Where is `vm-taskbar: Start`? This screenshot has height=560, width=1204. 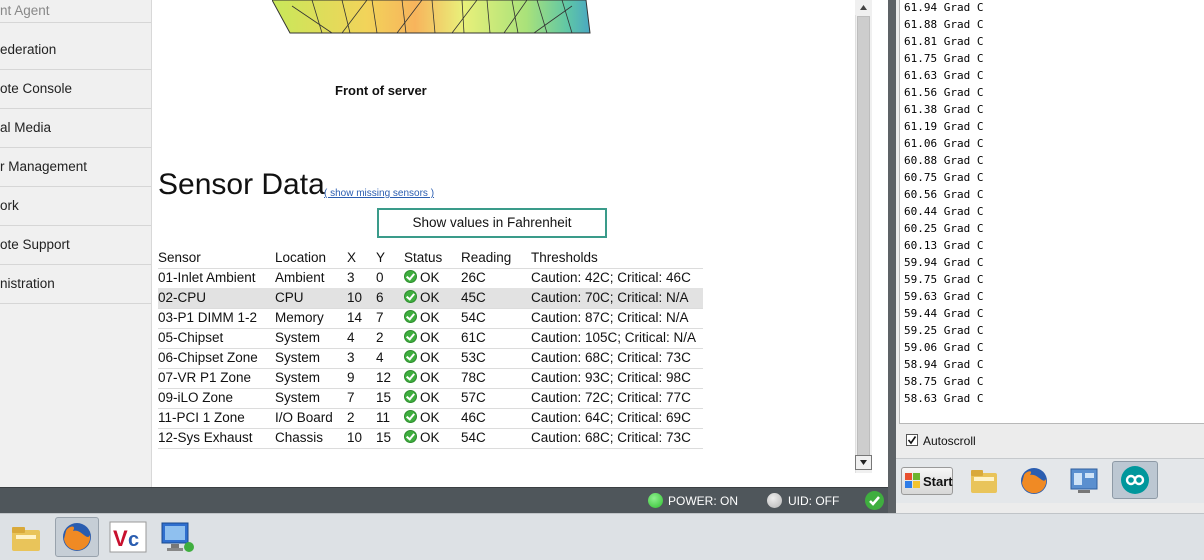
vm-taskbar: Start is located at coordinates (1050, 480).